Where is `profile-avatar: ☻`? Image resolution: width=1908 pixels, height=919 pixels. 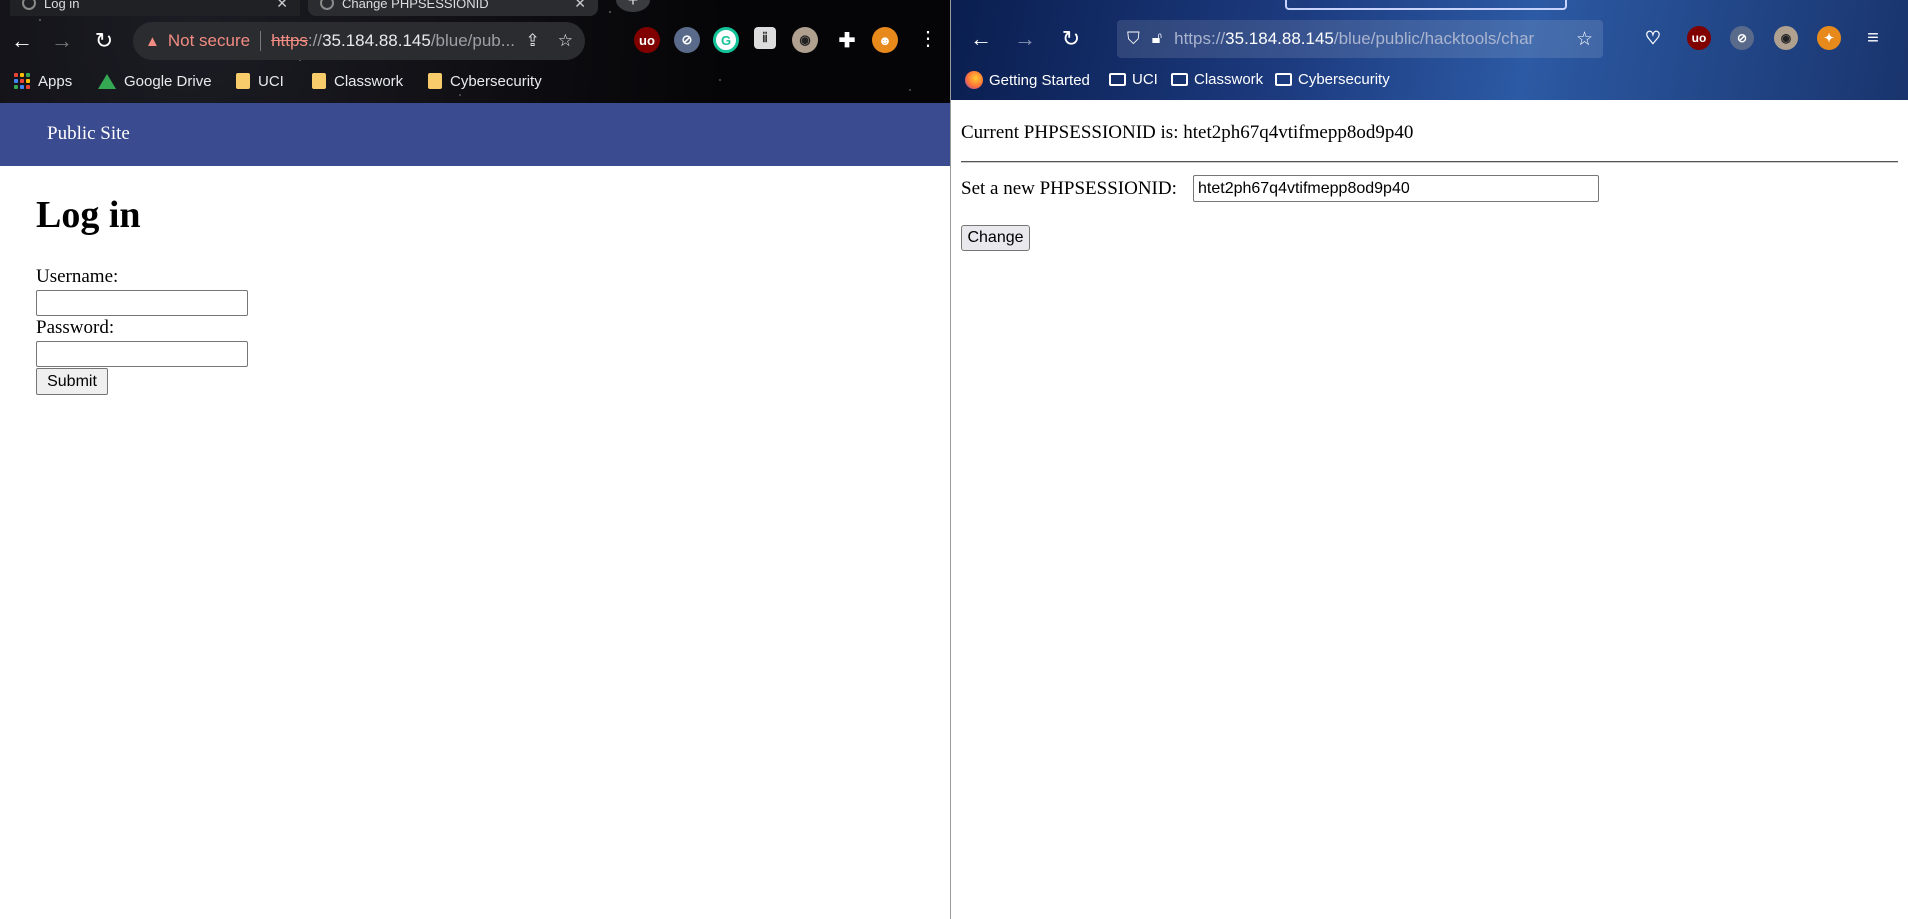
profile-avatar: ☻ is located at coordinates (885, 40).